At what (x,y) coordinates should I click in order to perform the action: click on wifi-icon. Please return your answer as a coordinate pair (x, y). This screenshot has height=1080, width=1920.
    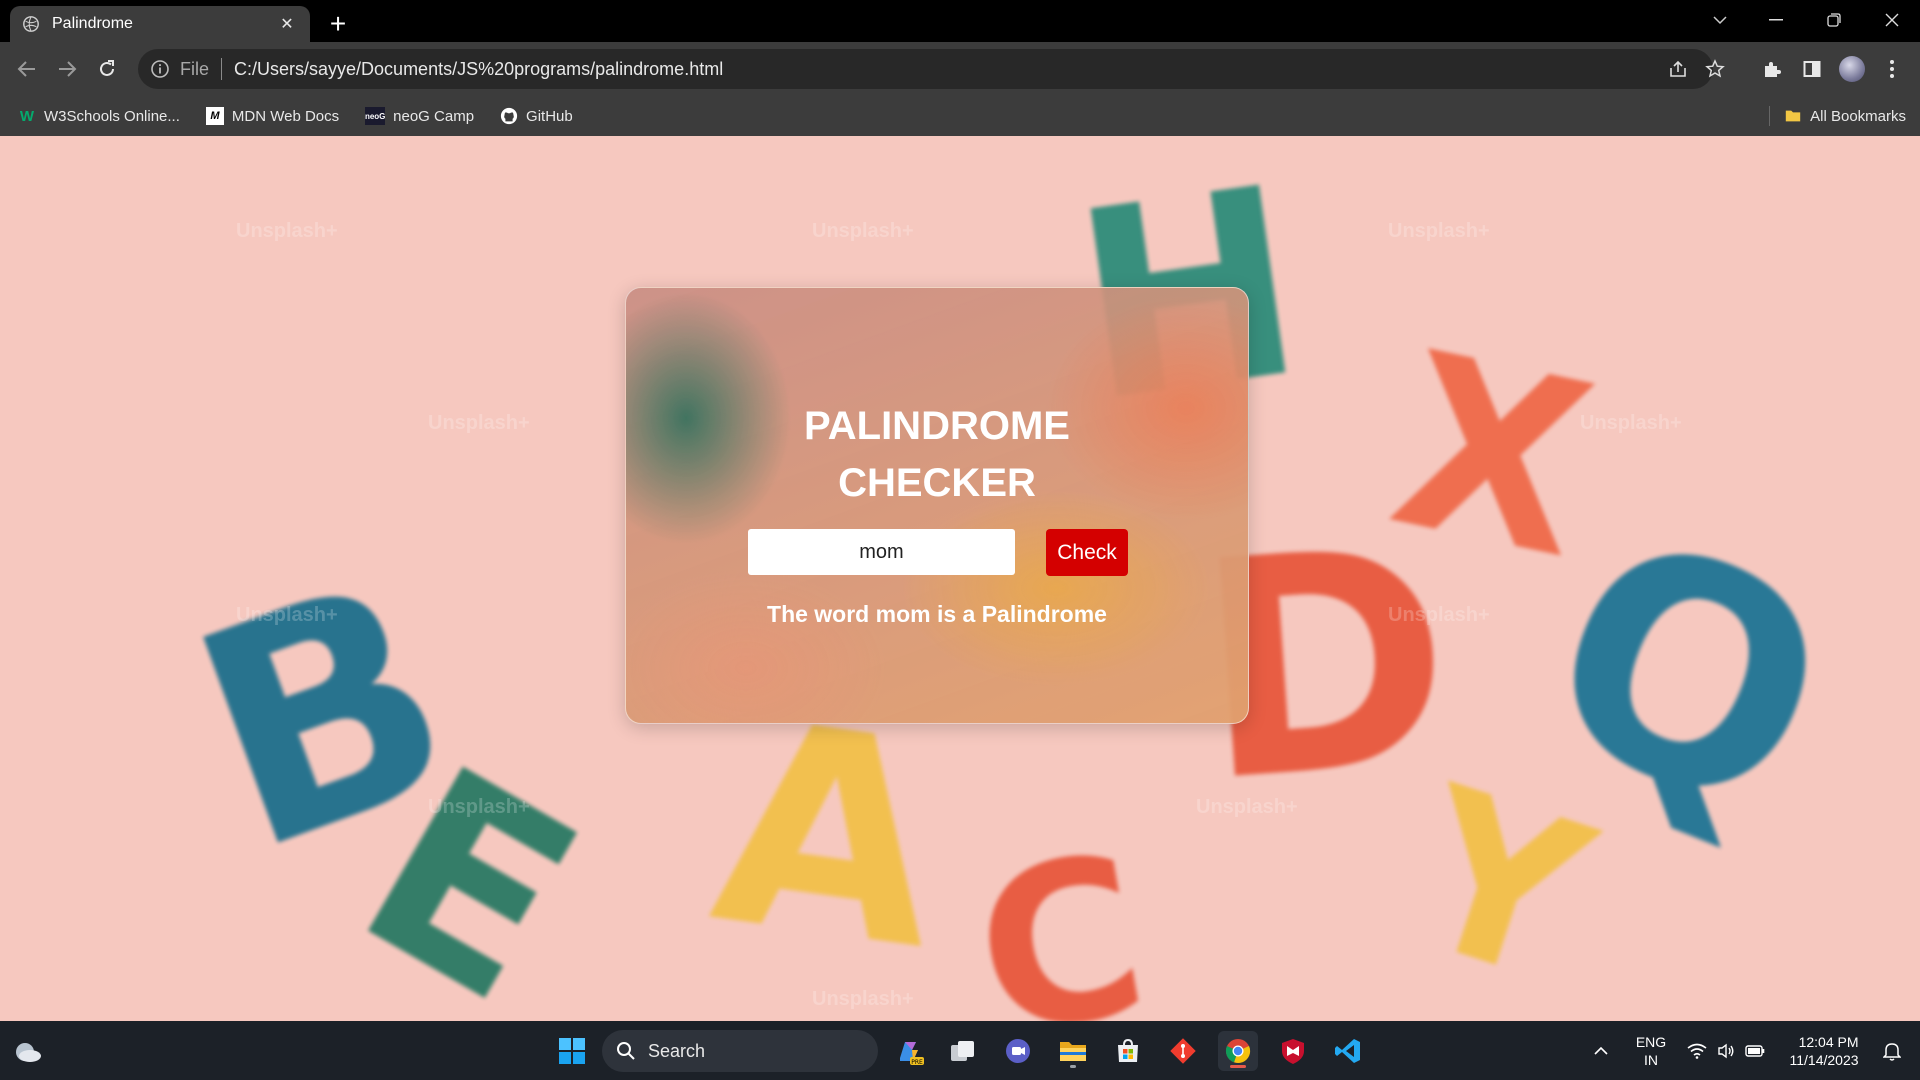
    Looking at the image, I should click on (1697, 1051).